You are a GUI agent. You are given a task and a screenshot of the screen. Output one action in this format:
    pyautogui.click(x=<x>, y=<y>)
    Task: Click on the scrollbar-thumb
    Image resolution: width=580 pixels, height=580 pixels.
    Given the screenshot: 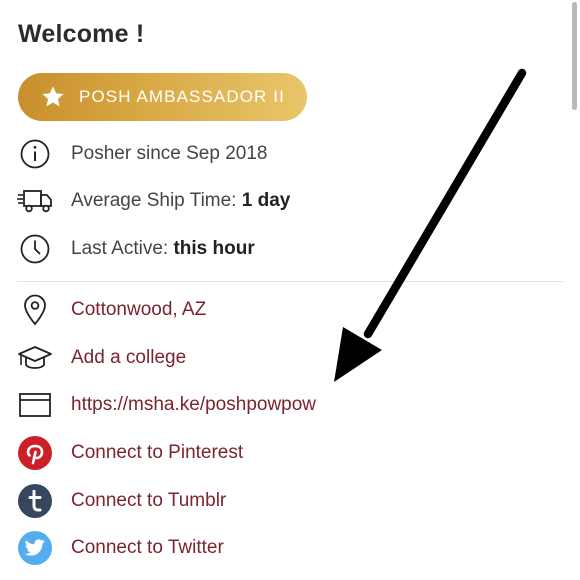 What is the action you would take?
    pyautogui.click(x=574, y=56)
    